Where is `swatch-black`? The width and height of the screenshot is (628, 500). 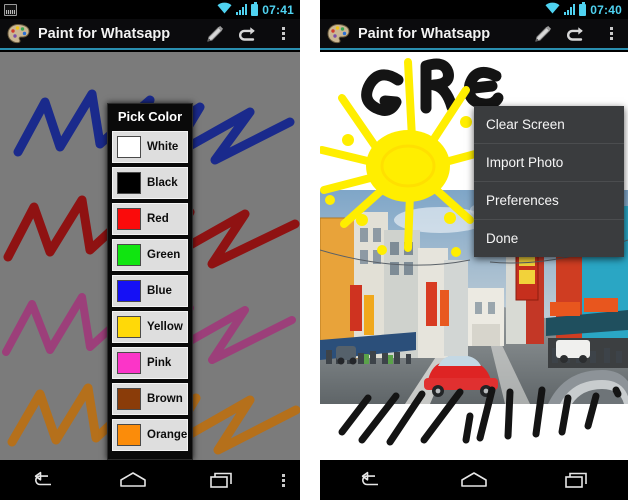
swatch-black is located at coordinates (129, 183).